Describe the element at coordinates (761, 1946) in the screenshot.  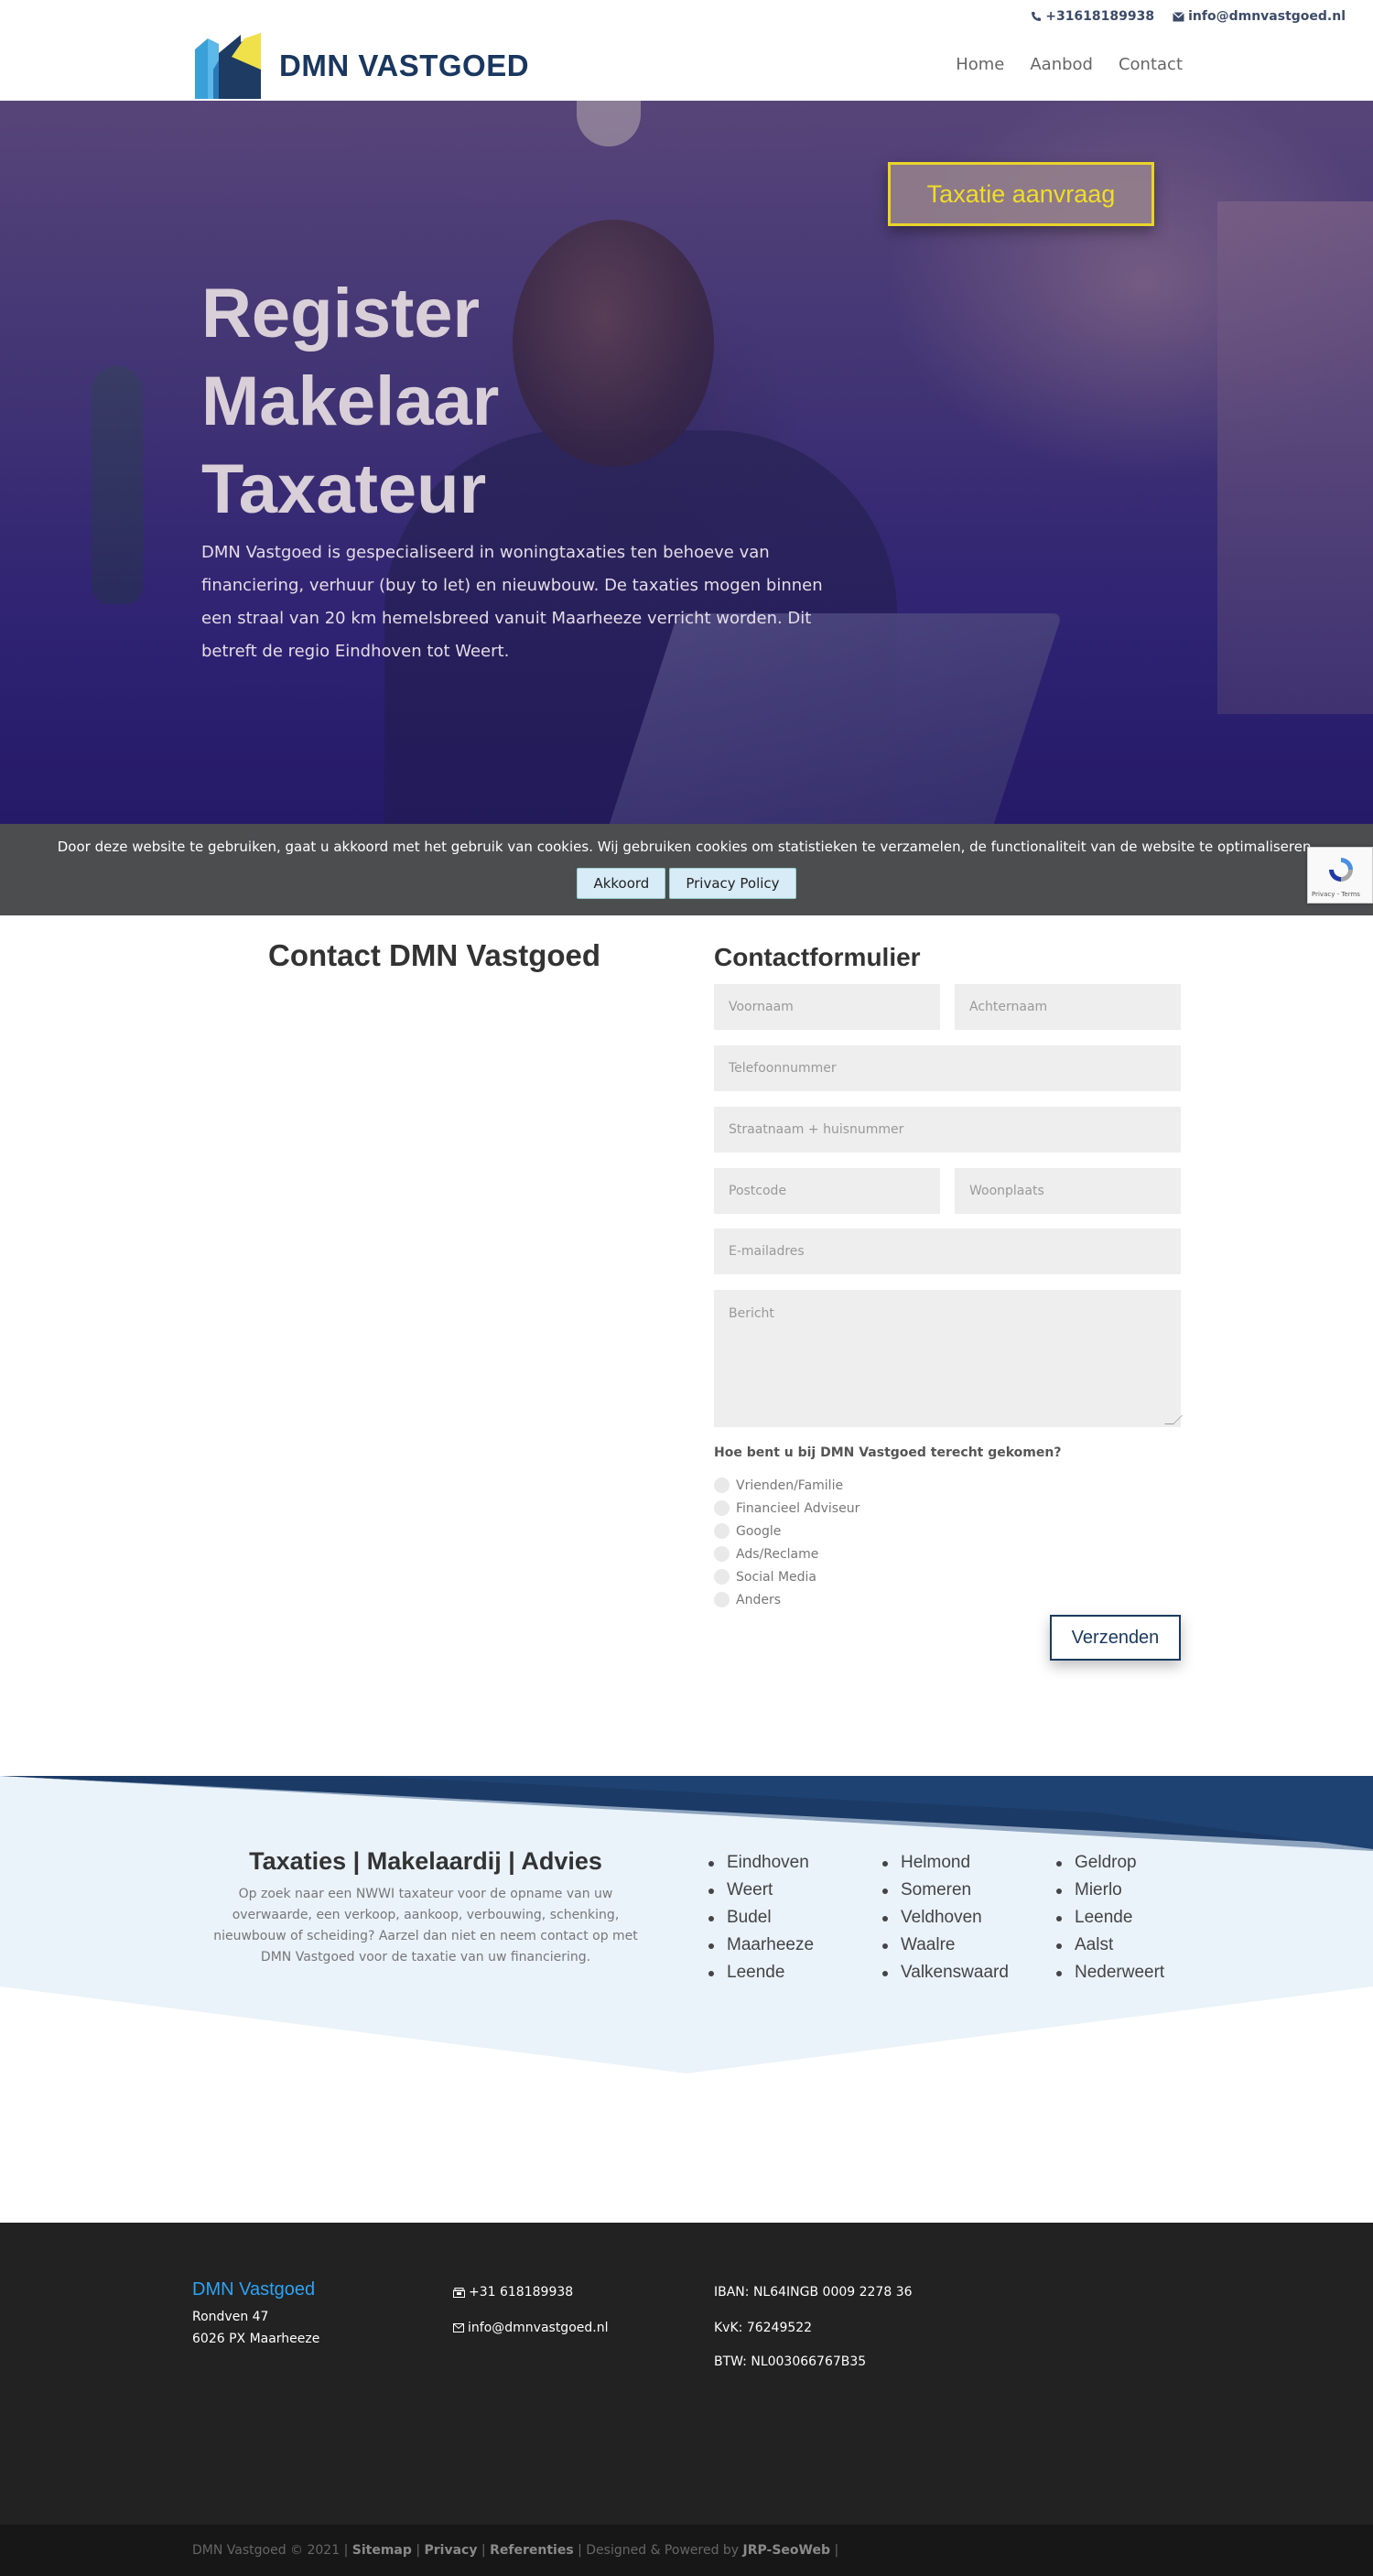
I see `list-item: Maarheeze` at that location.